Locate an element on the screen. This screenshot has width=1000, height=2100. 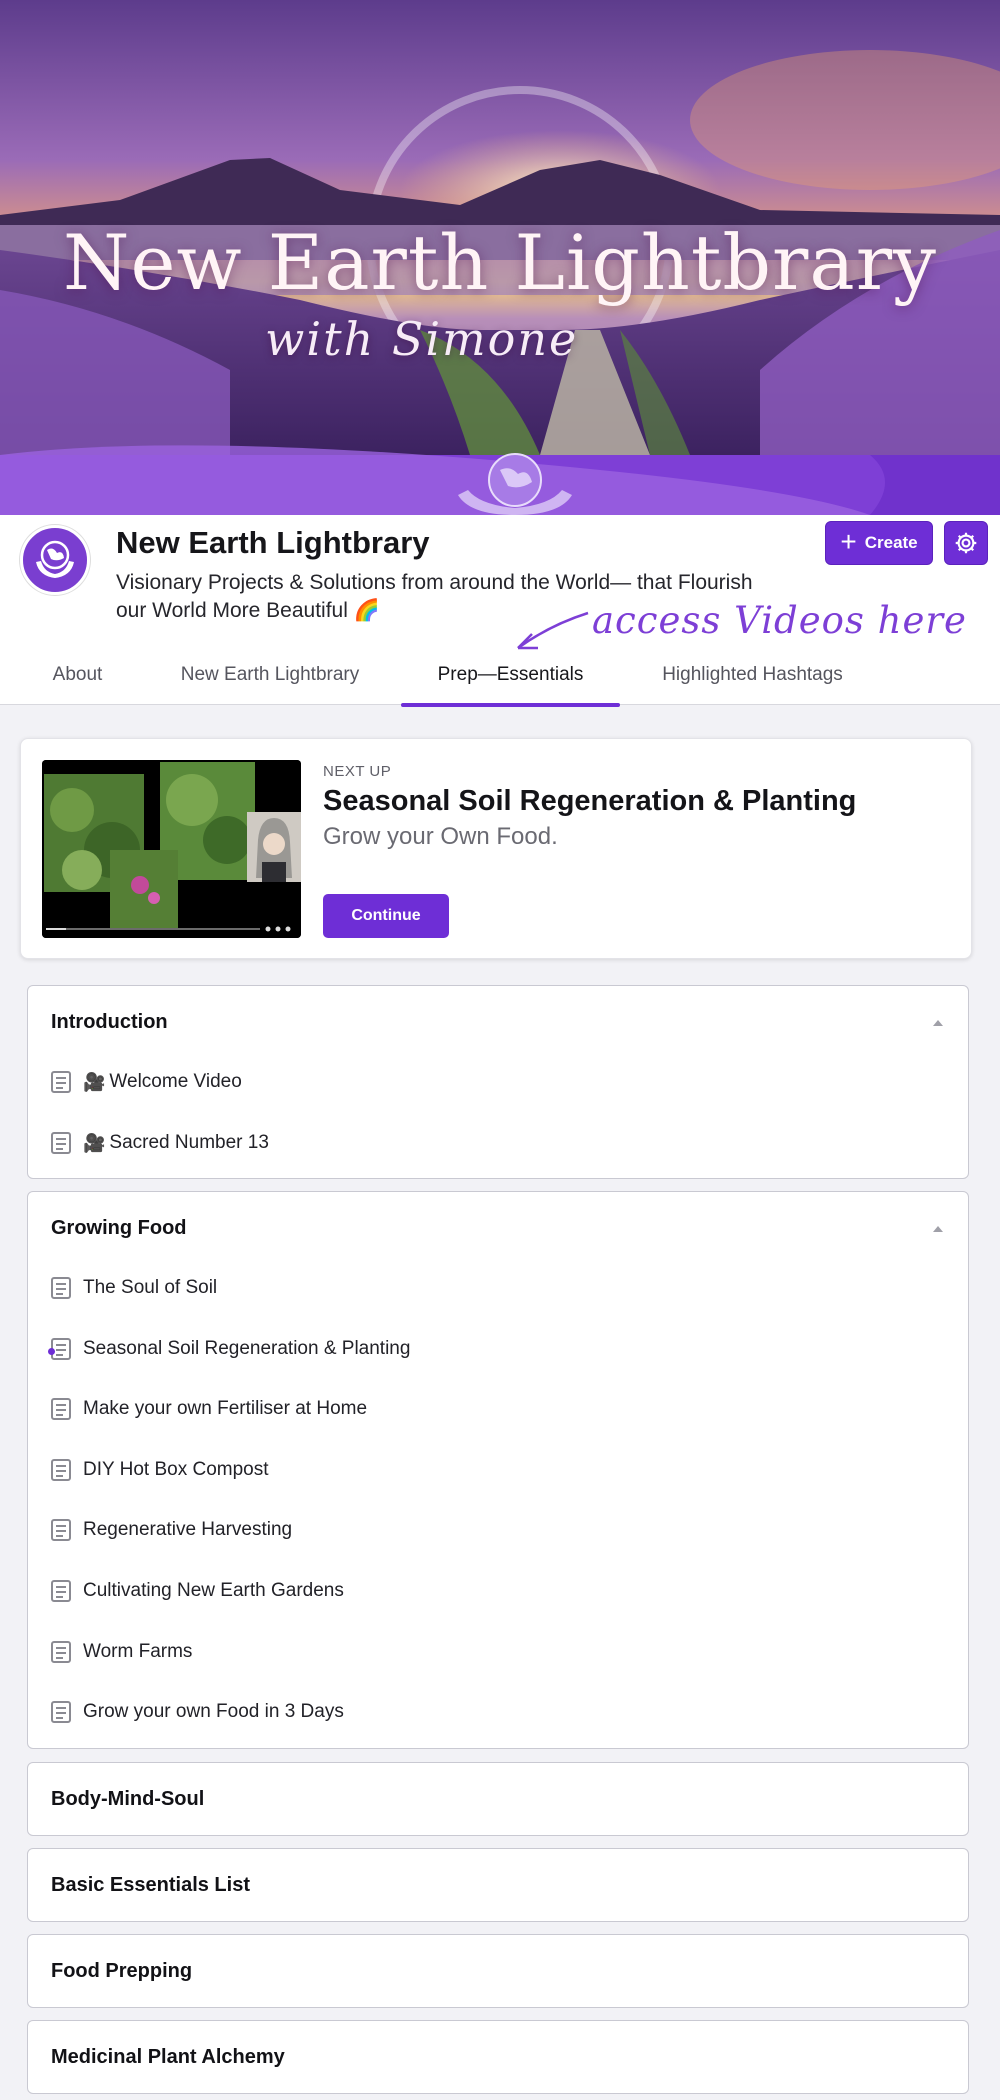
banner-title: New Earth Lightbrary is located at coordinates (500, 262).